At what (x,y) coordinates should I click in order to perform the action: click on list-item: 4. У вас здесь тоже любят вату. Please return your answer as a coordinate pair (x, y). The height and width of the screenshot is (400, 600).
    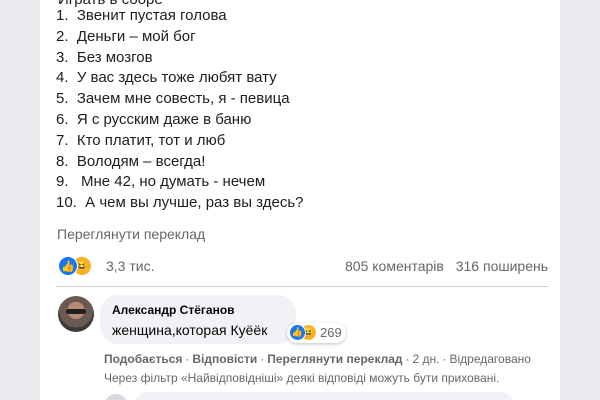
    Looking at the image, I should click on (166, 78).